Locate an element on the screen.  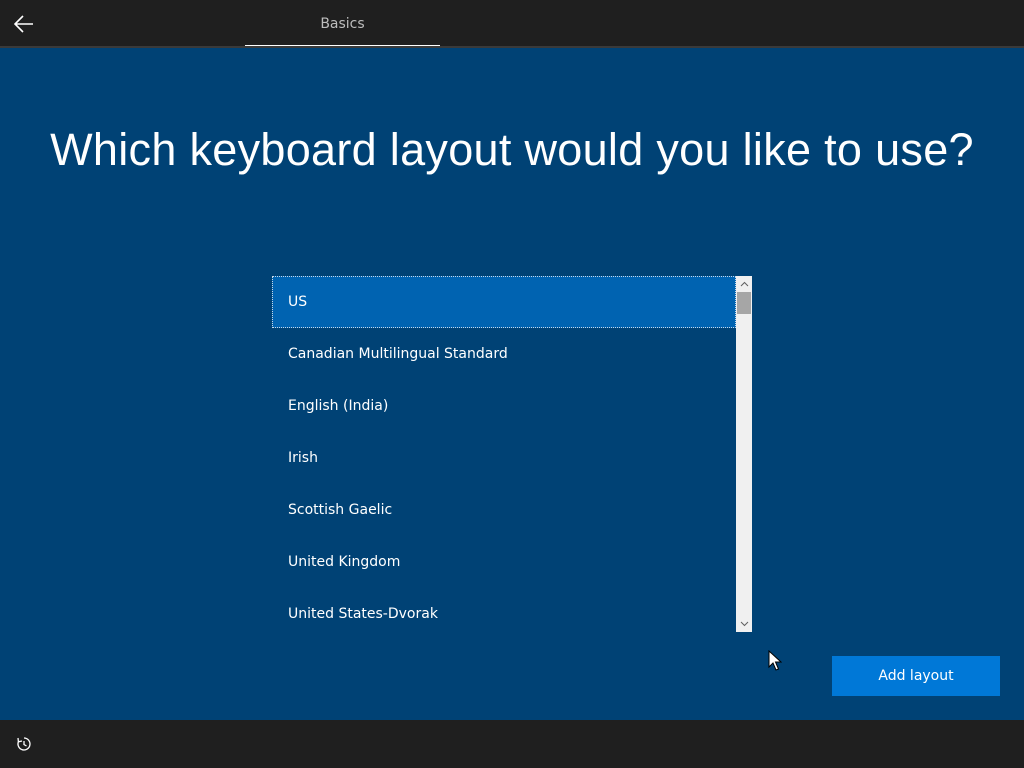
back-button is located at coordinates (24, 24).